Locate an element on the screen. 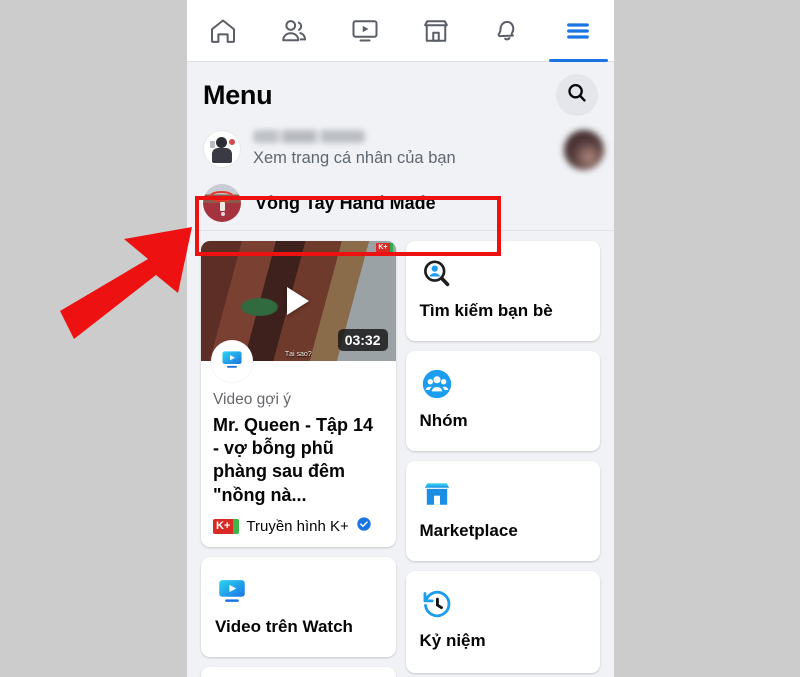 This screenshot has width=800, height=677. tab-menu is located at coordinates (578, 31).